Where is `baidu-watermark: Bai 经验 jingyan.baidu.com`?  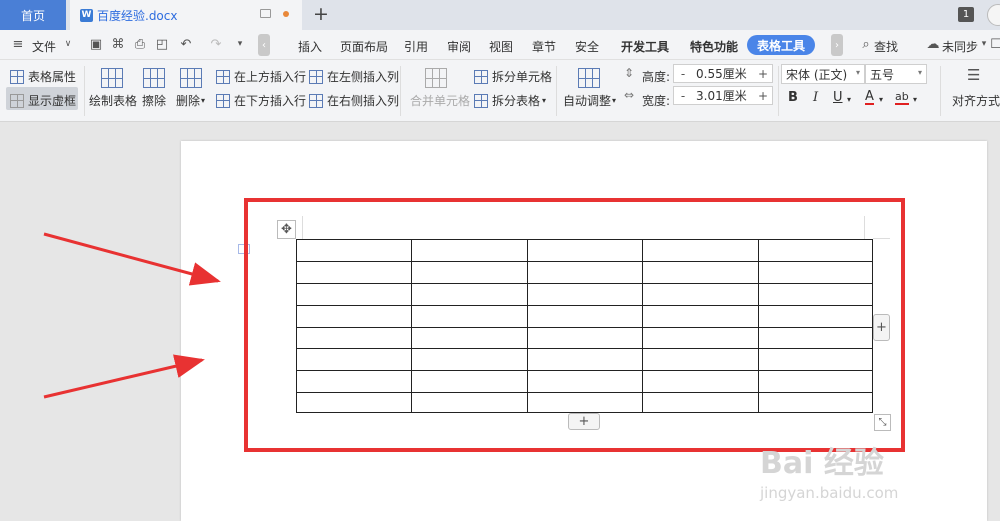
baidu-watermark: Bai 经验 jingyan.baidu.com is located at coordinates (829, 470).